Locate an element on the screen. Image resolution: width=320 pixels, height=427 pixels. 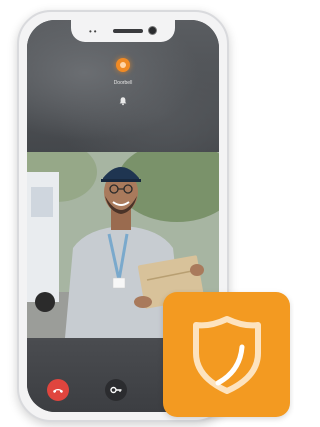
phone-notch: •• is located at coordinates (123, 31).